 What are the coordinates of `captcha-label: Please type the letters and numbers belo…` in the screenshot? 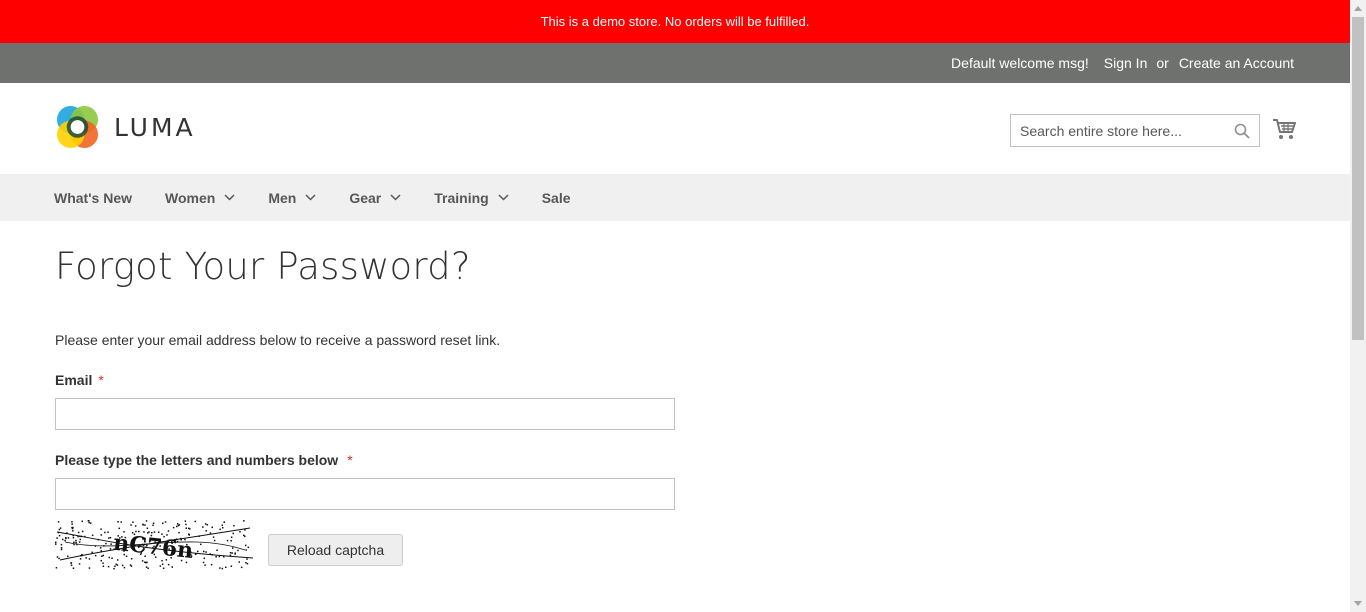 It's located at (204, 460).